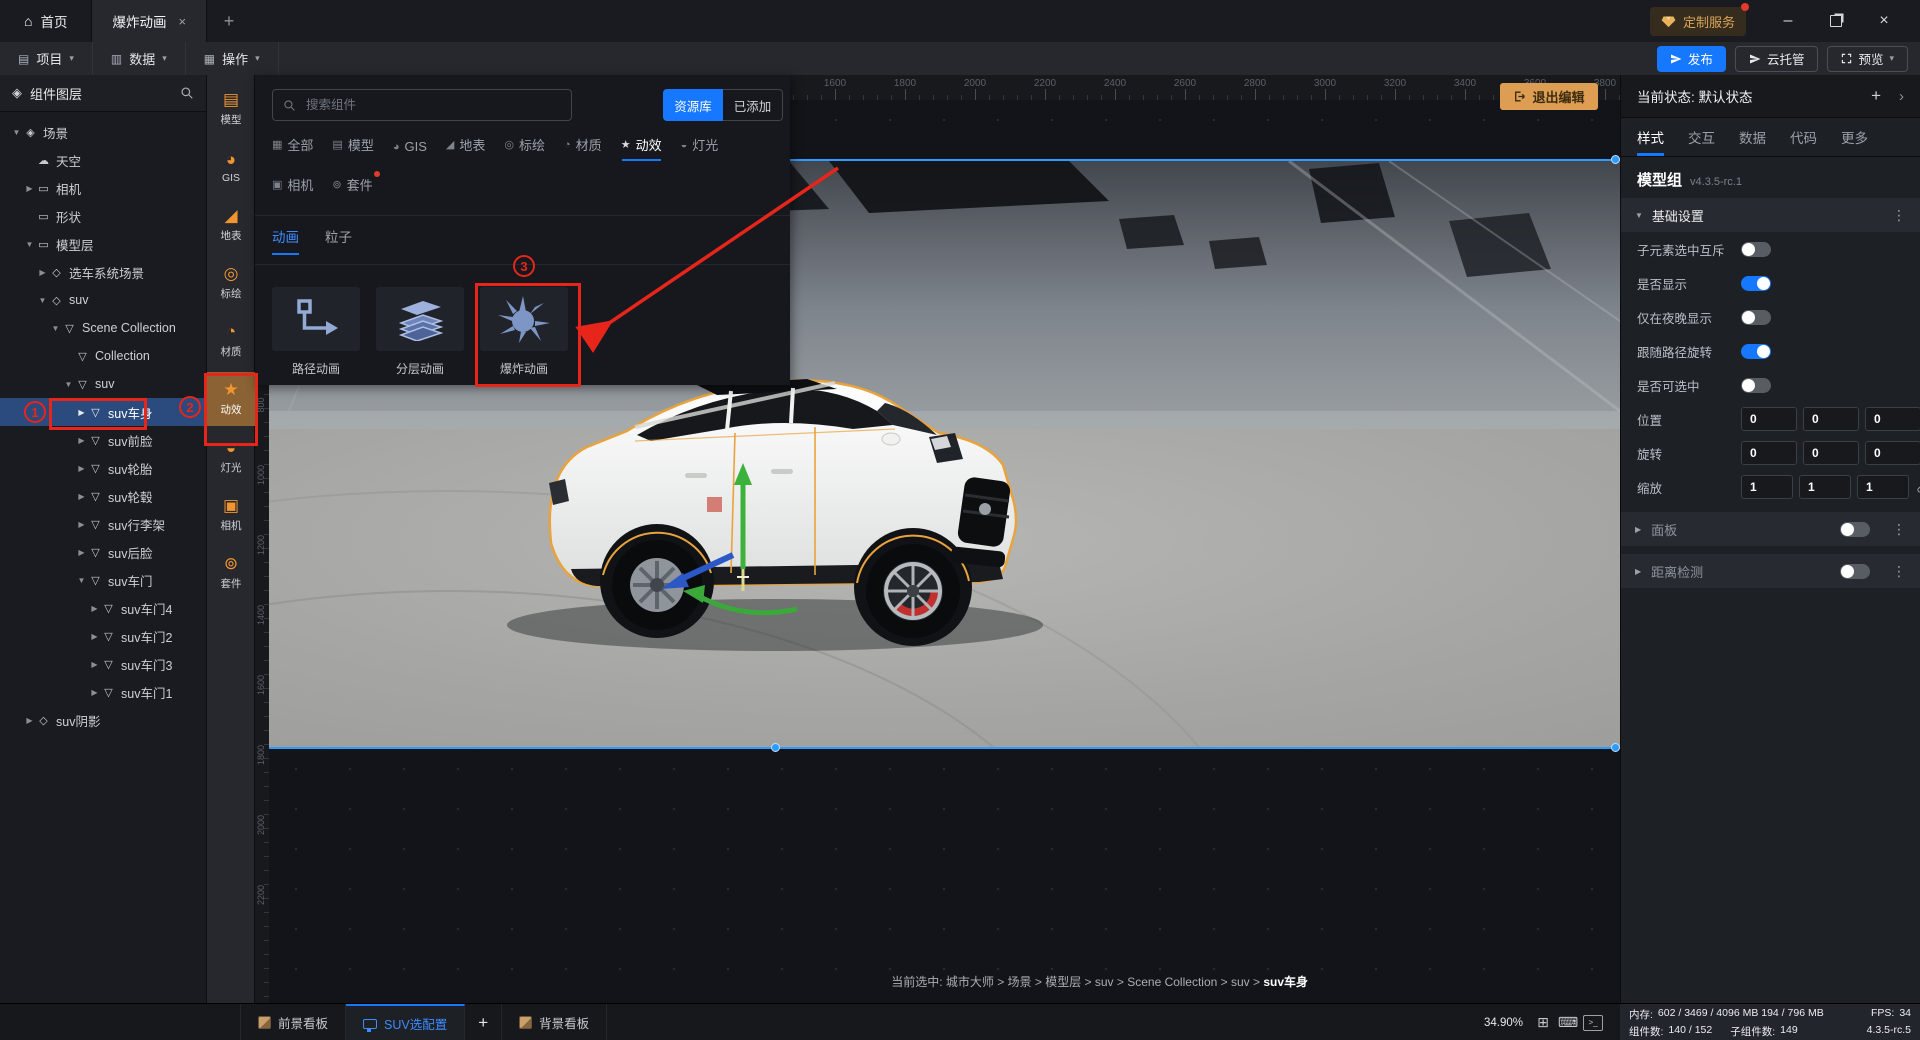  What do you see at coordinates (356, 186) in the screenshot?
I see `filter-套件: ⊚ 套件` at bounding box center [356, 186].